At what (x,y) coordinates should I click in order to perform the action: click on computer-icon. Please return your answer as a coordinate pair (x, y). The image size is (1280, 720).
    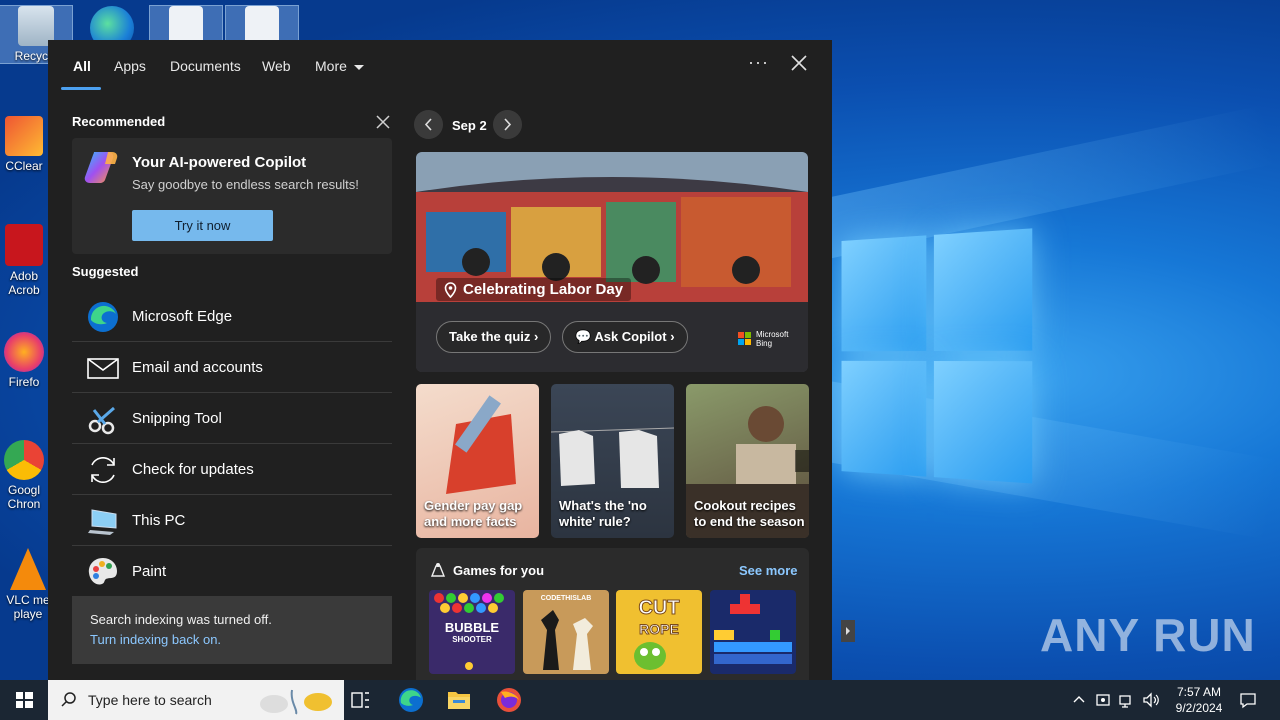
    Looking at the image, I should click on (102, 522).